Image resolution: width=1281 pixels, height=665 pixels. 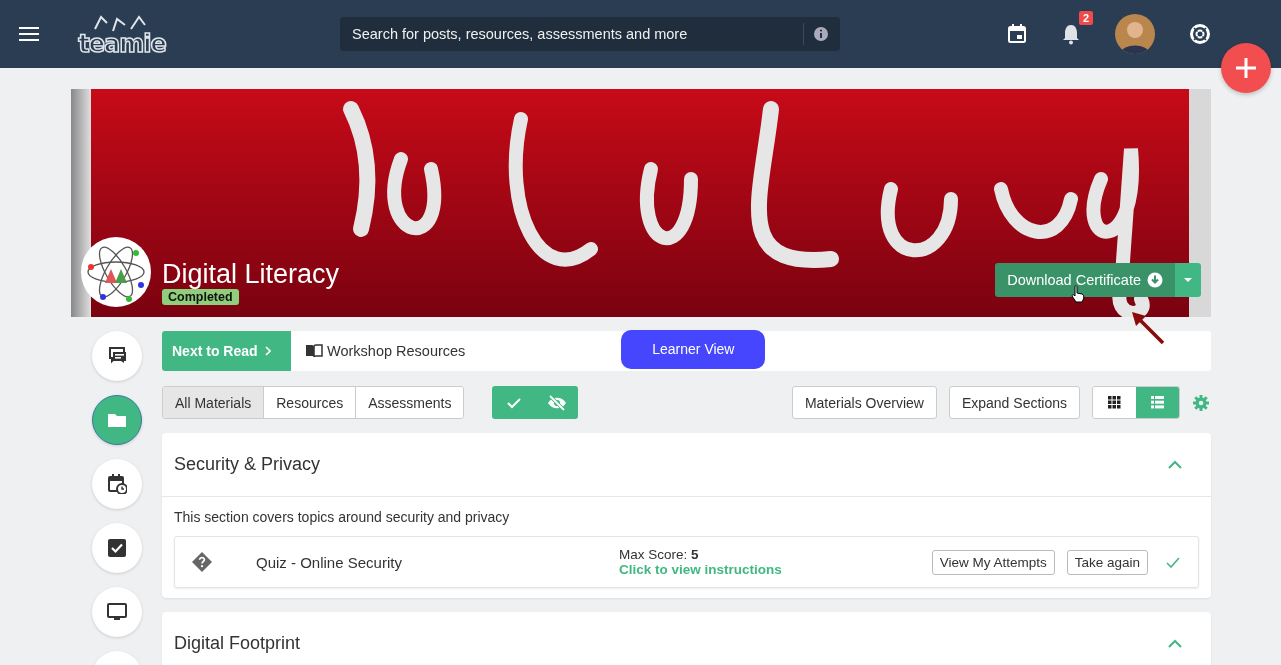 I want to click on filter-tab: Assessments, so click(x=409, y=402).